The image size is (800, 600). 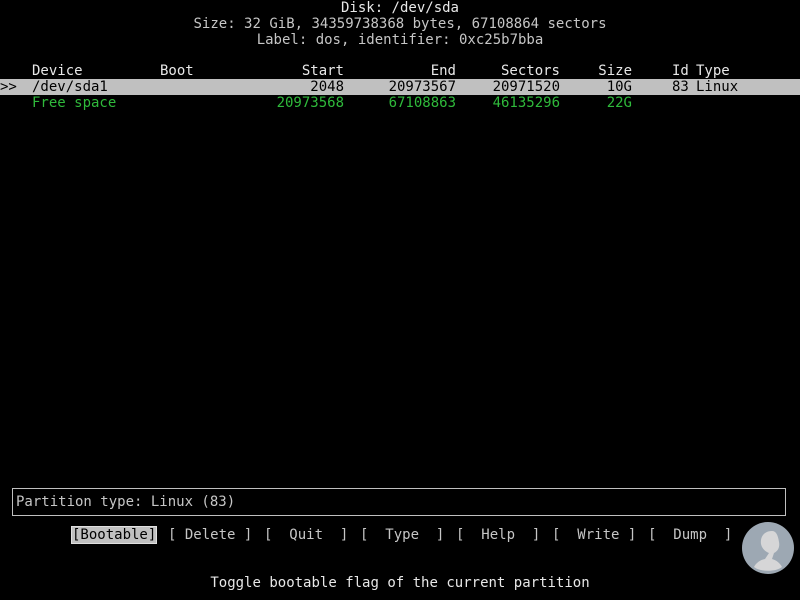 What do you see at coordinates (306, 535) in the screenshot?
I see `quit-button: [ Quit ]` at bounding box center [306, 535].